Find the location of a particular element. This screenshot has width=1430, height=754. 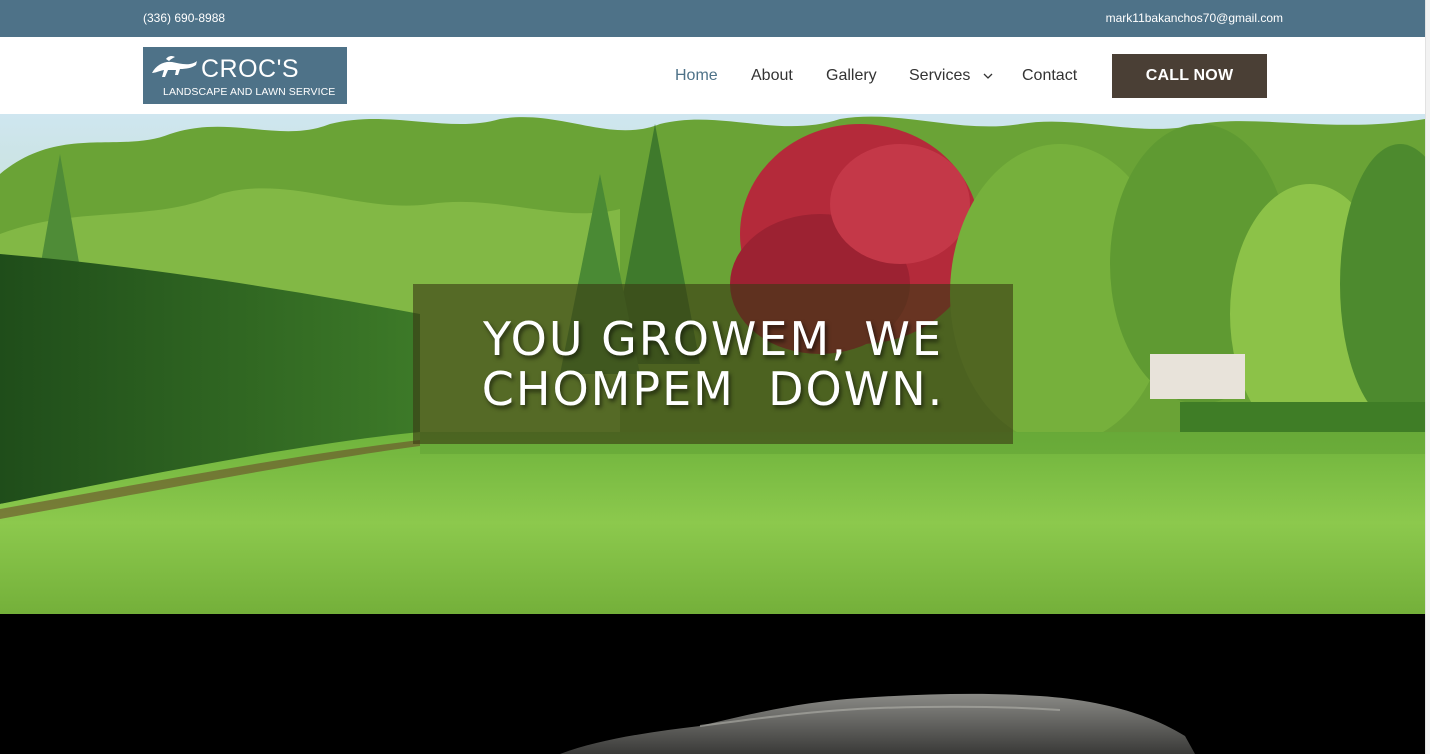

call-now-button: CALL NOW is located at coordinates (1189, 76).